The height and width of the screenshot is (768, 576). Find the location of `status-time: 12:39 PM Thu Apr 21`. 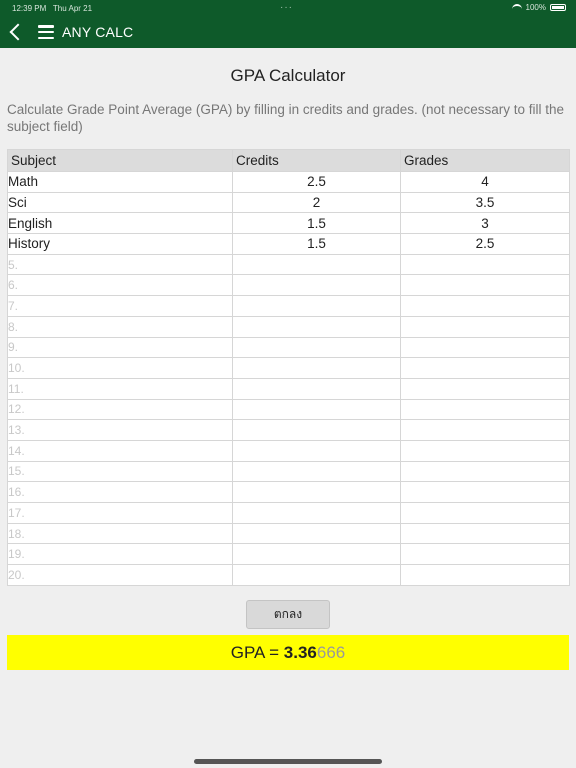

status-time: 12:39 PM Thu Apr 21 is located at coordinates (52, 8).